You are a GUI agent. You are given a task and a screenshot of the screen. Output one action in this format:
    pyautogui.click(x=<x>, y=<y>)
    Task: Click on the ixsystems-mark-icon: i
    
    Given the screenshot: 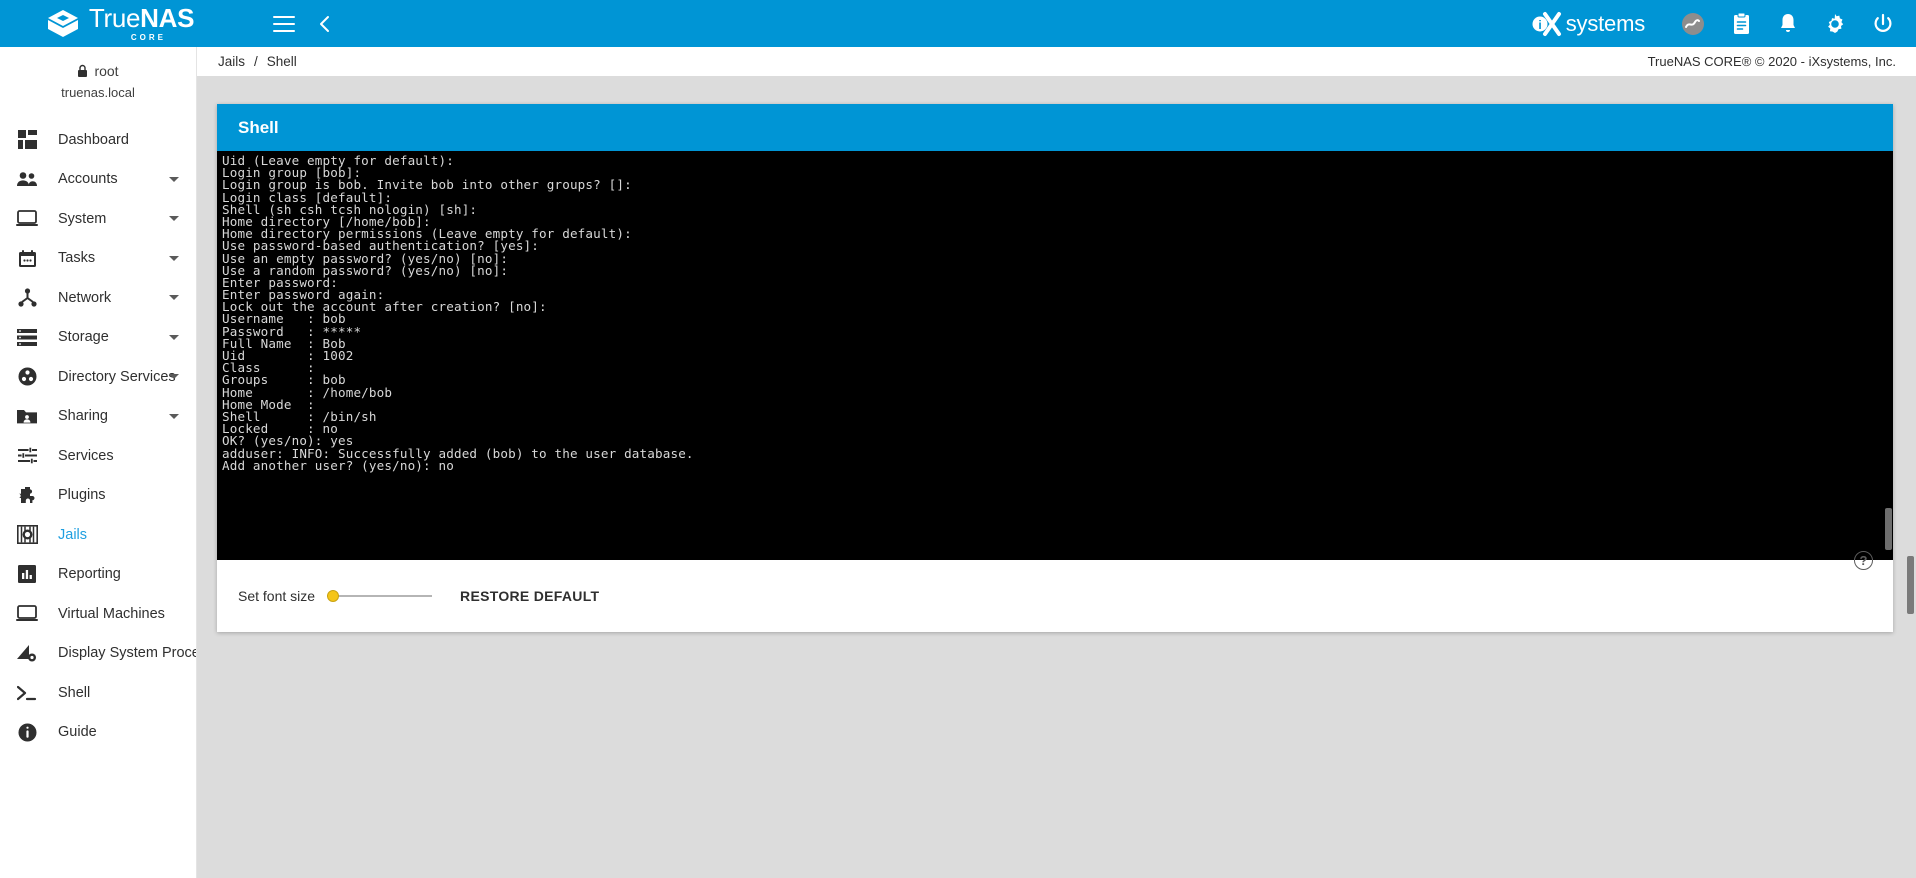 What is the action you would take?
    pyautogui.click(x=1546, y=23)
    